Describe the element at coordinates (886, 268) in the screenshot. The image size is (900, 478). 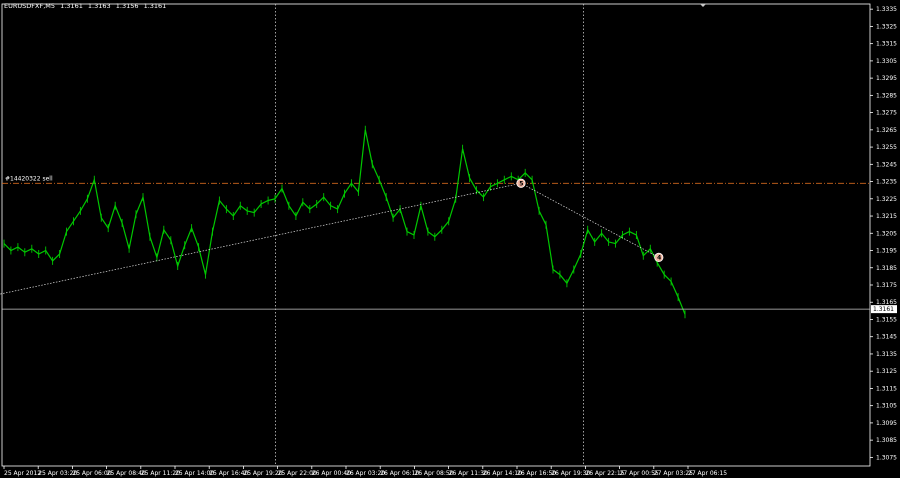
I see `y-tick-label: 1.3185` at that location.